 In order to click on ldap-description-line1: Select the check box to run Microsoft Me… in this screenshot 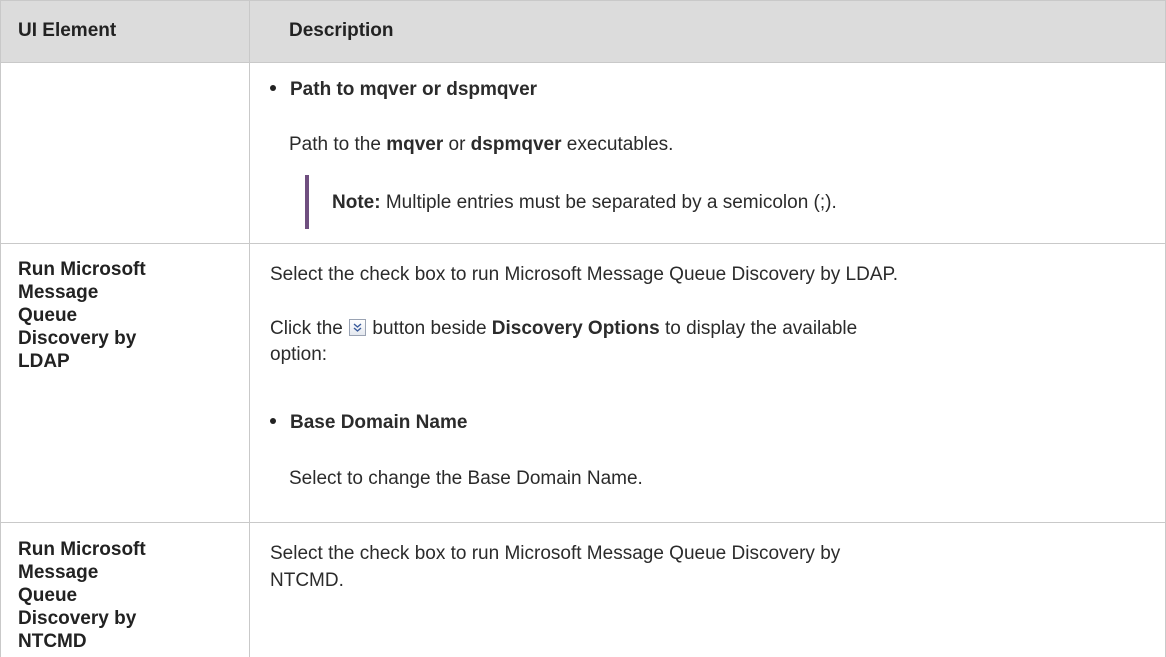, I will do `click(584, 274)`.